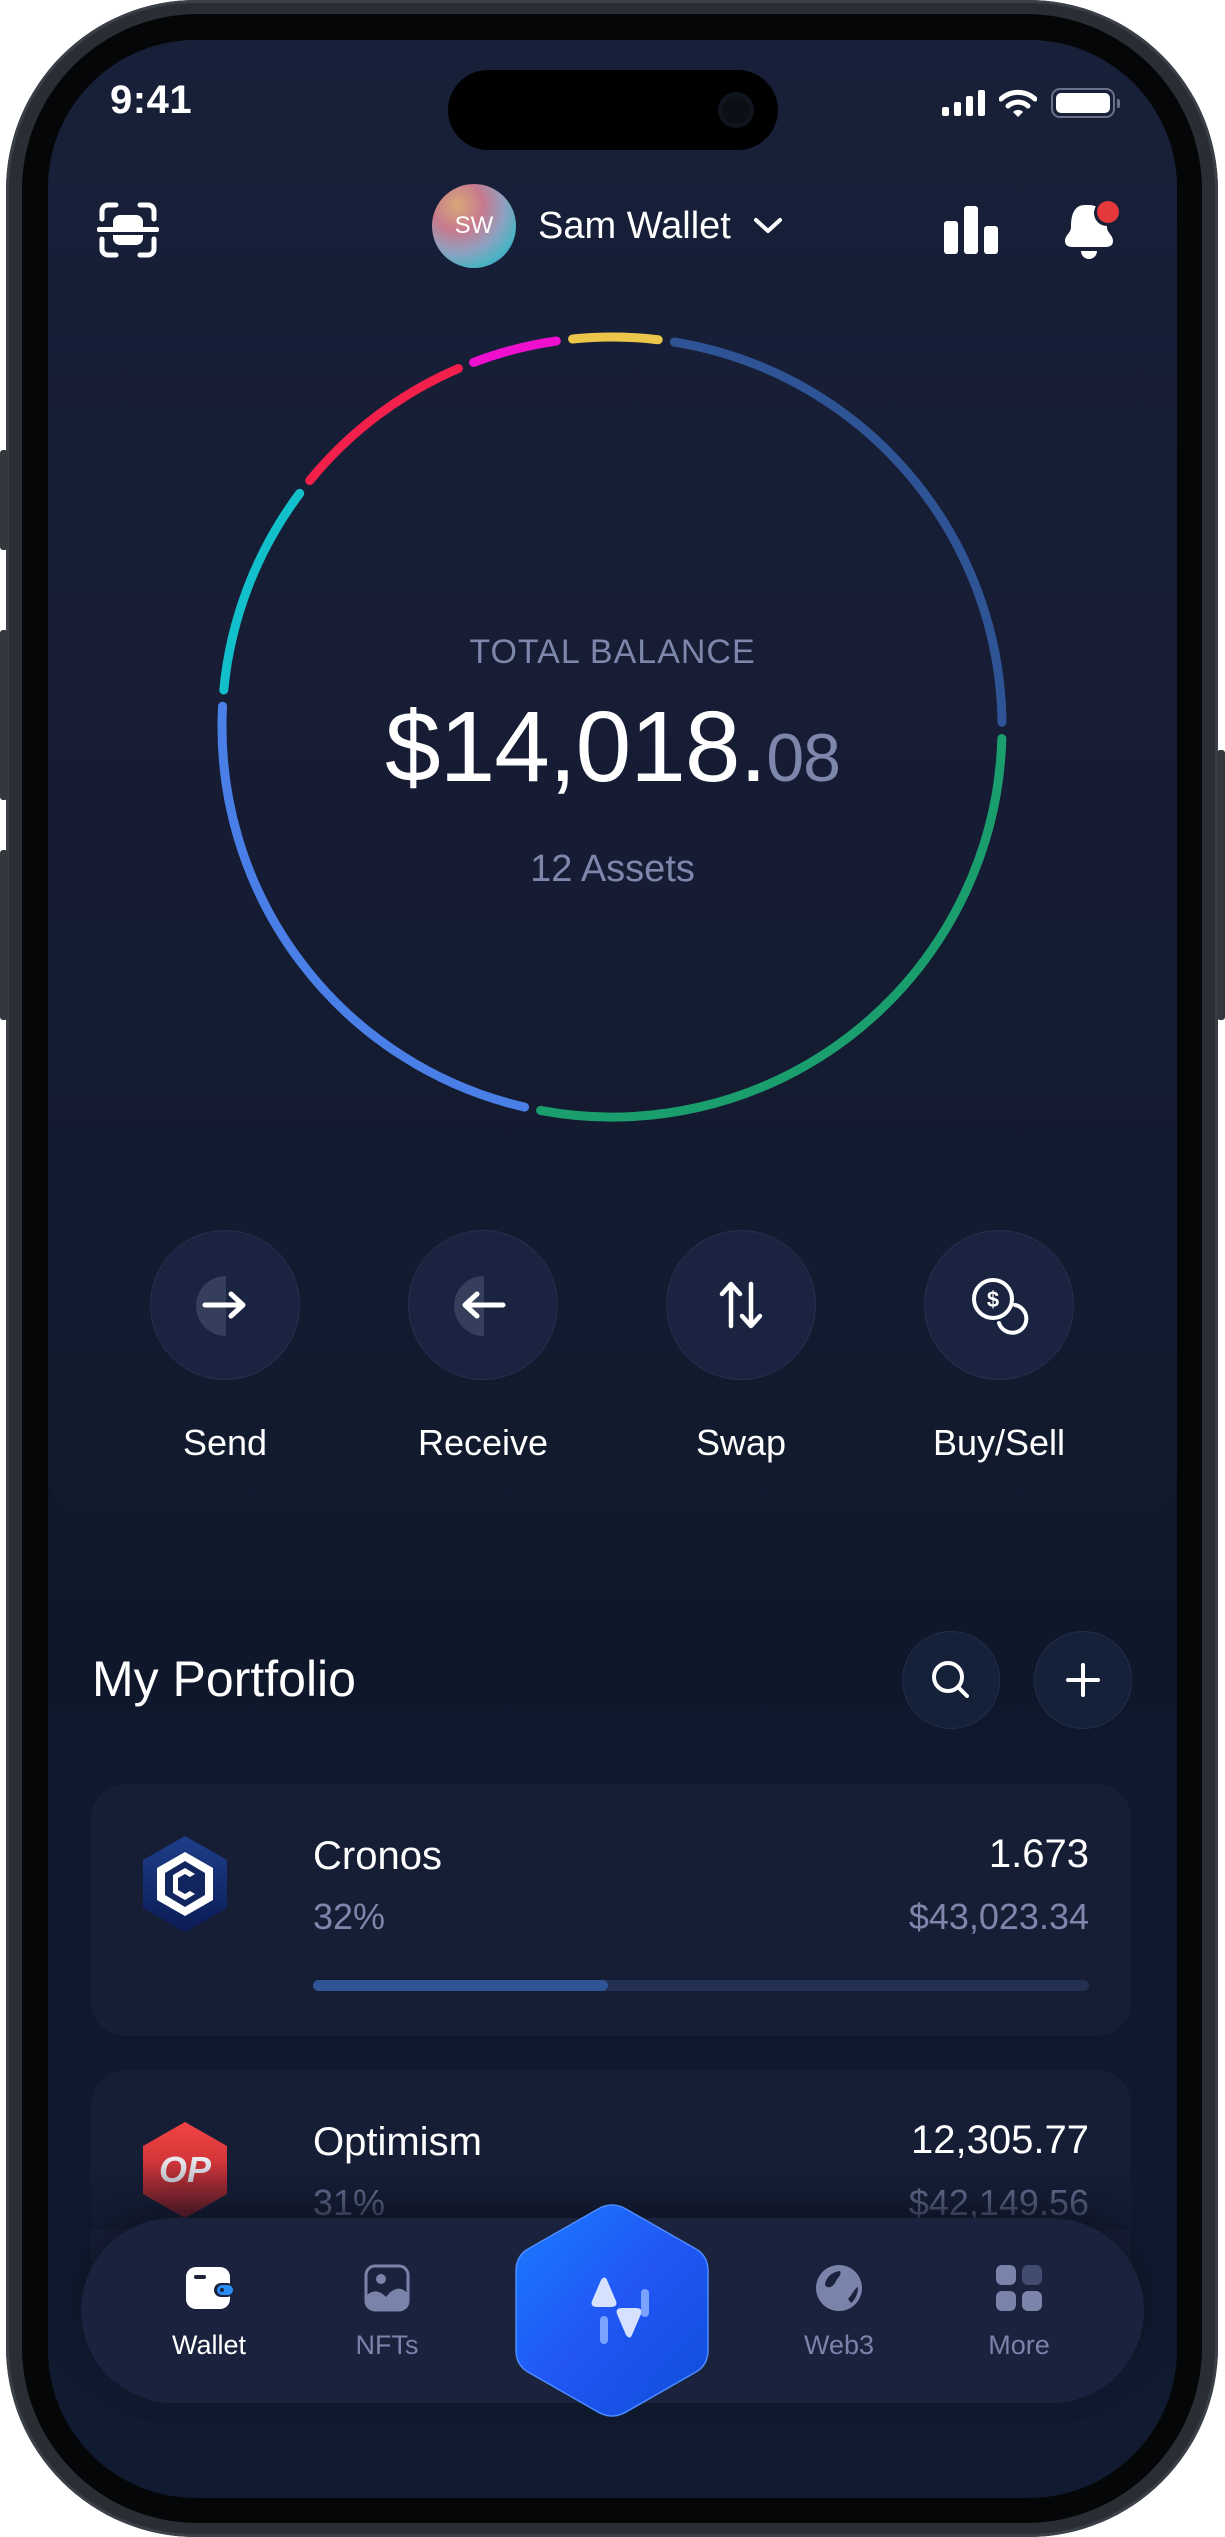  Describe the element at coordinates (701, 1985) in the screenshot. I see `asset-progress-bar` at that location.